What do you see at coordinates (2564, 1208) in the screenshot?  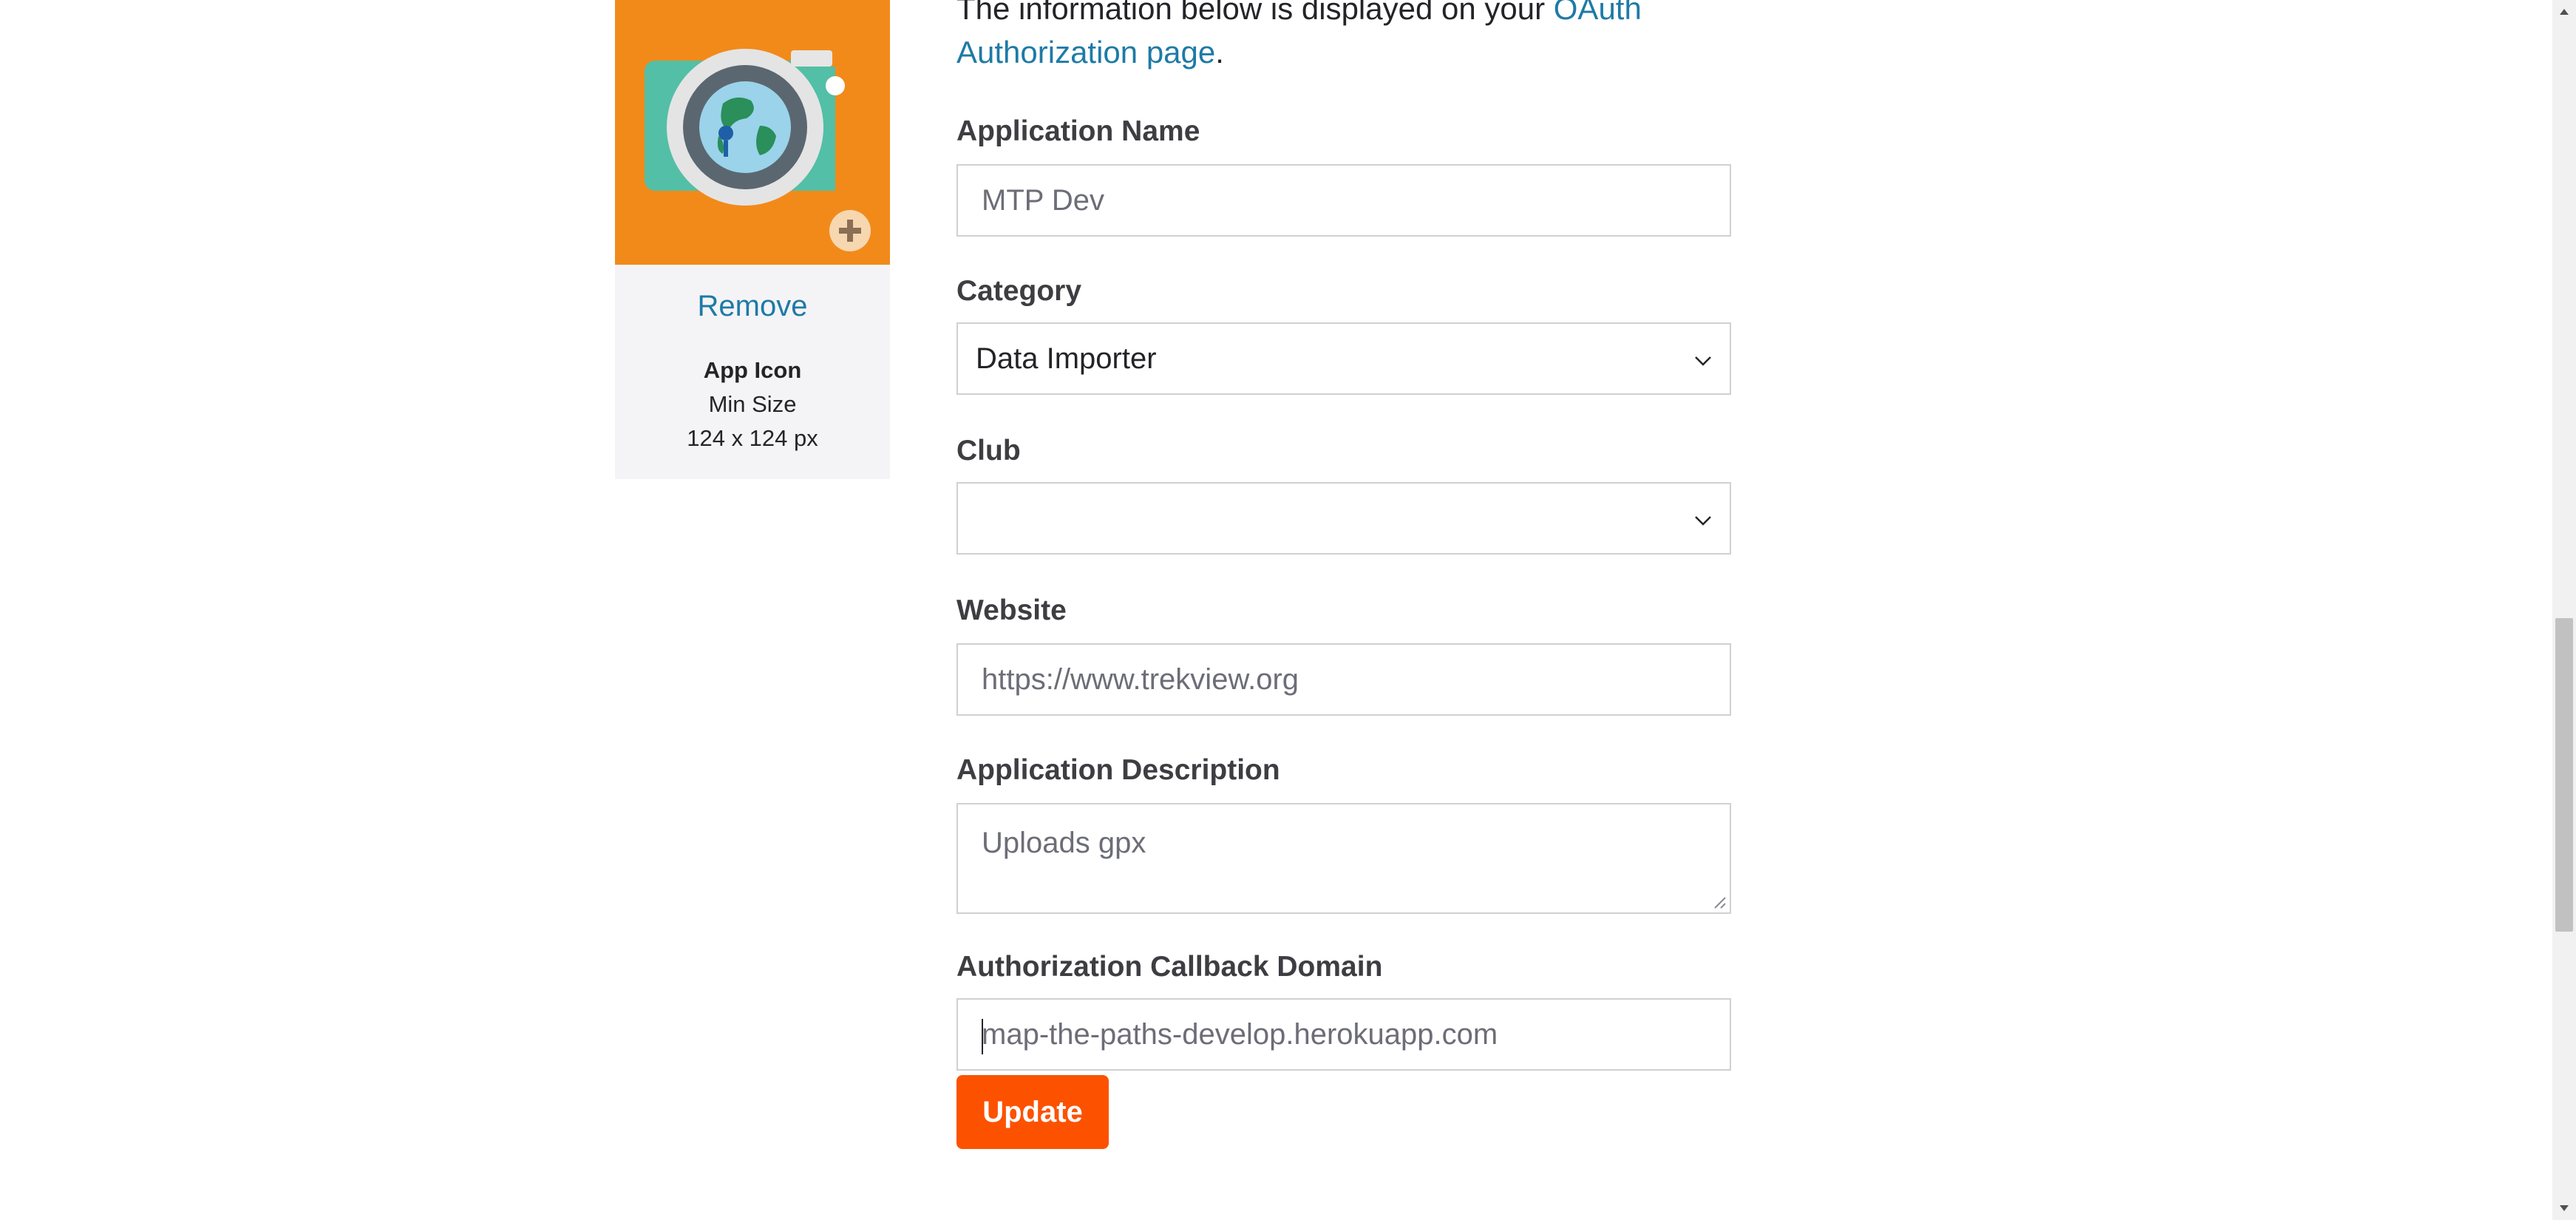 I see `scroll-down-arrow-icon` at bounding box center [2564, 1208].